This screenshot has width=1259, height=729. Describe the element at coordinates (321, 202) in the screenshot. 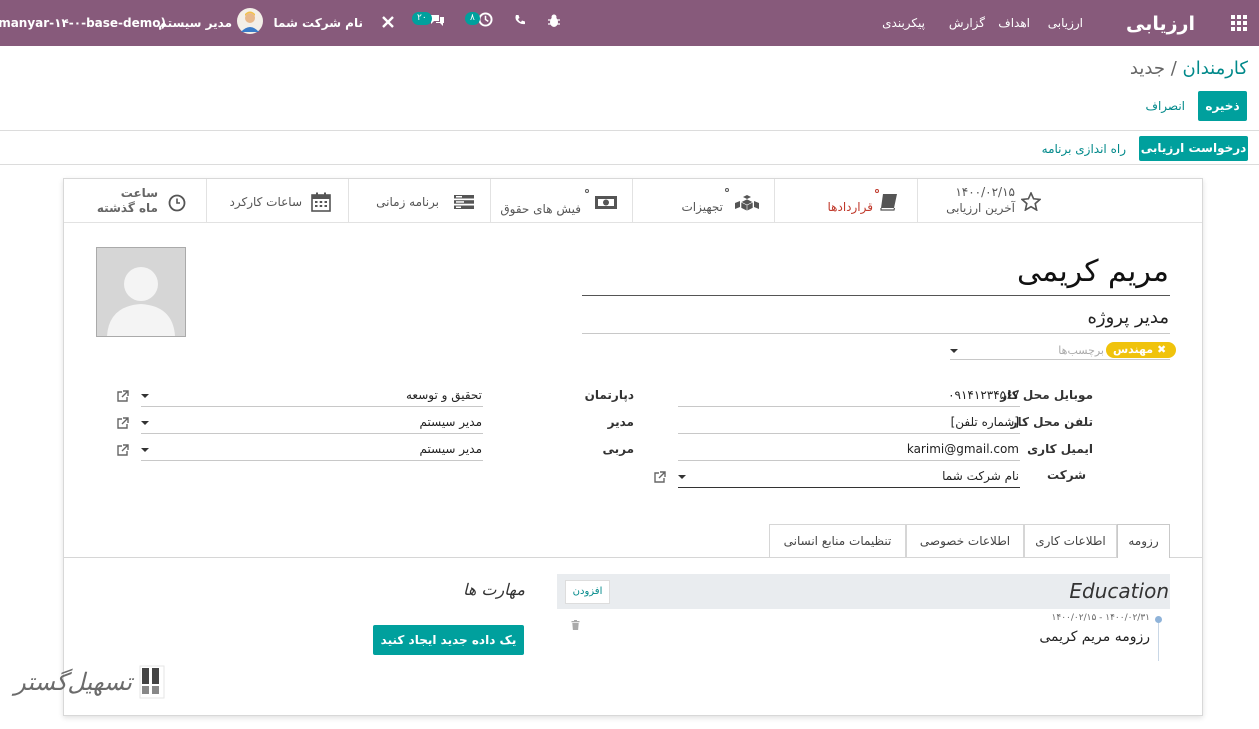

I see `calendar-icon` at that location.